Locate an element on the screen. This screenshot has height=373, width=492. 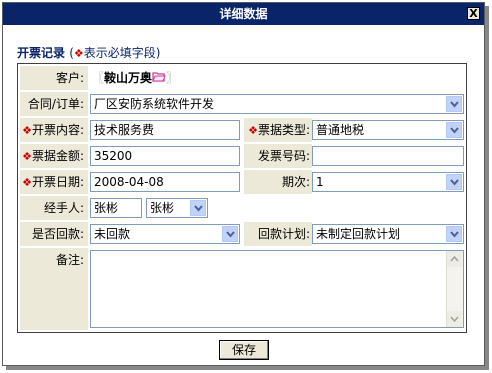
required-legend: (❖表示必填字段) is located at coordinates (115, 53).